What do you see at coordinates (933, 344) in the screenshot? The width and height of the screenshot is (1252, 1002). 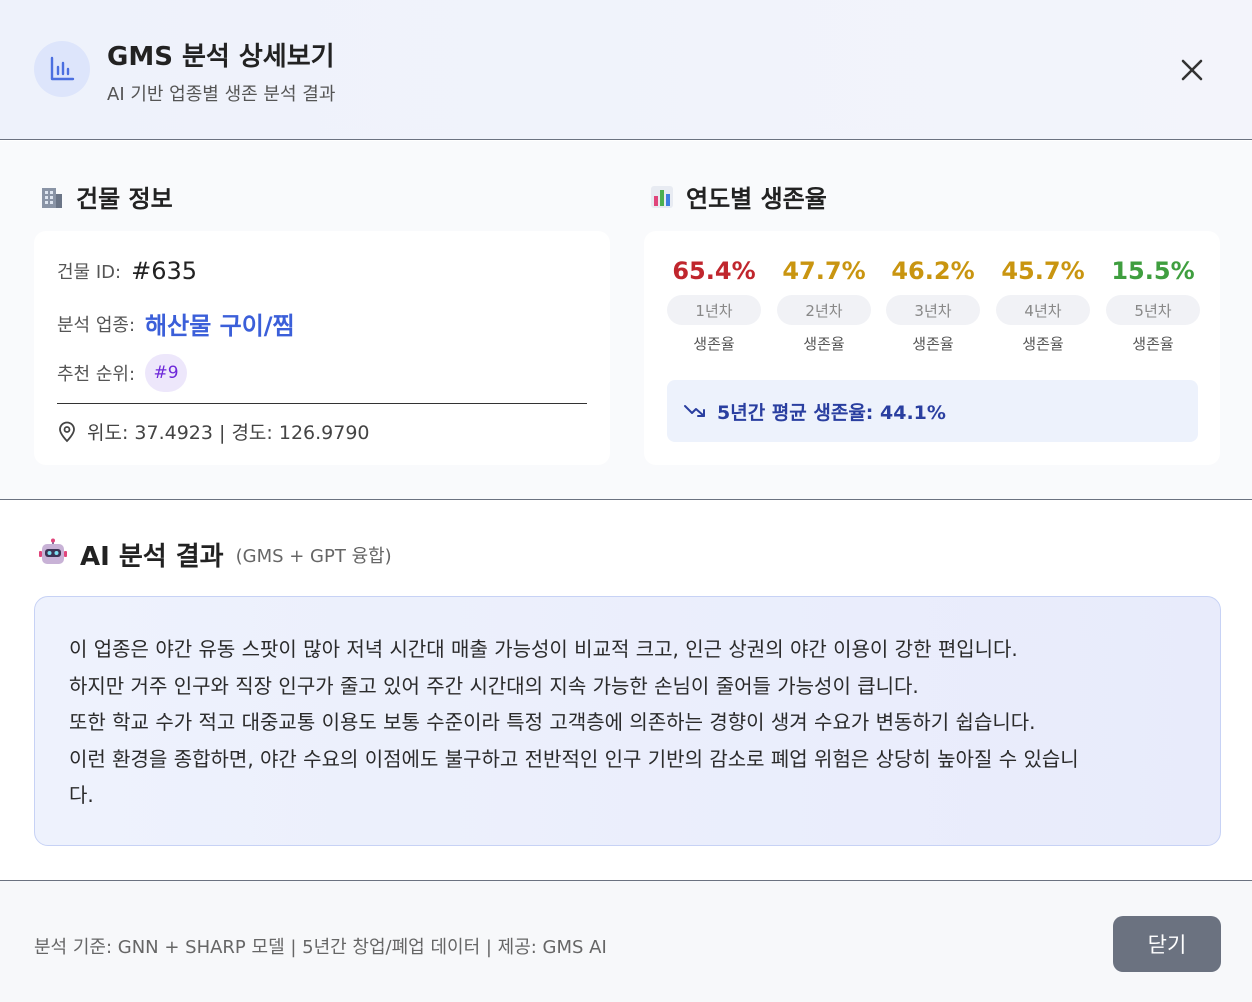 I see `year-3-label: 생존율` at bounding box center [933, 344].